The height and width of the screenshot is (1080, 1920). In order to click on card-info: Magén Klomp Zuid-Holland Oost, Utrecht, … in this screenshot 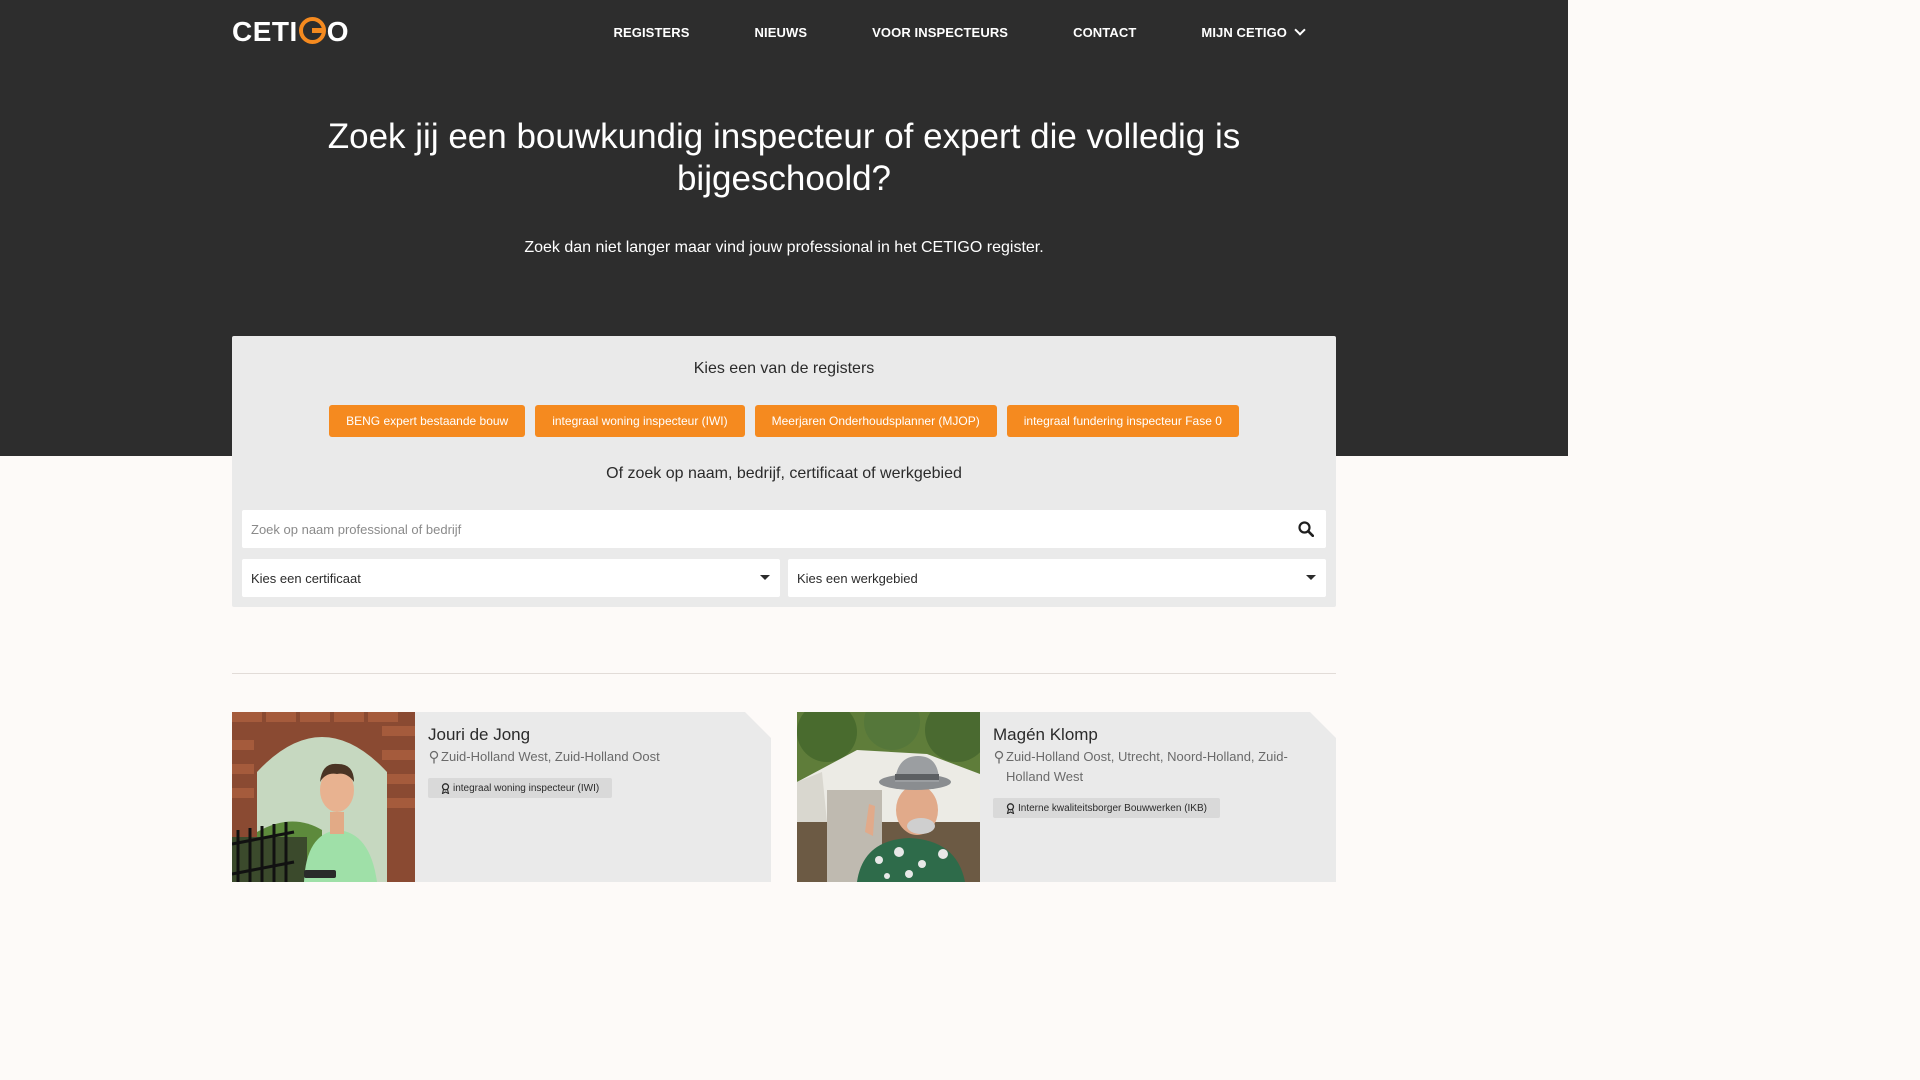, I will do `click(1153, 772)`.